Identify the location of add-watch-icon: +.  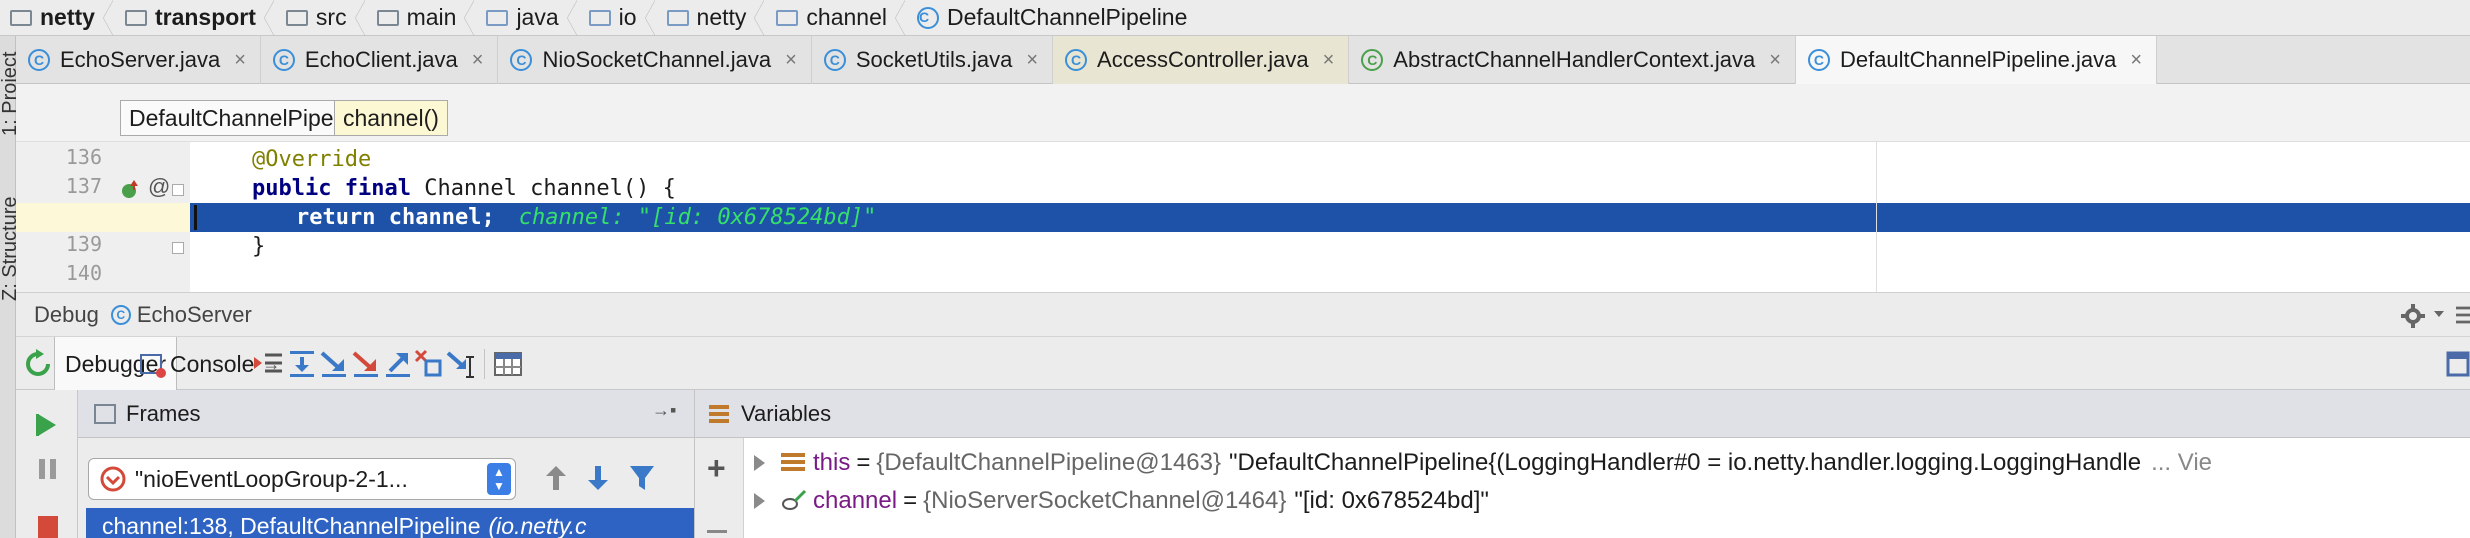
(716, 468).